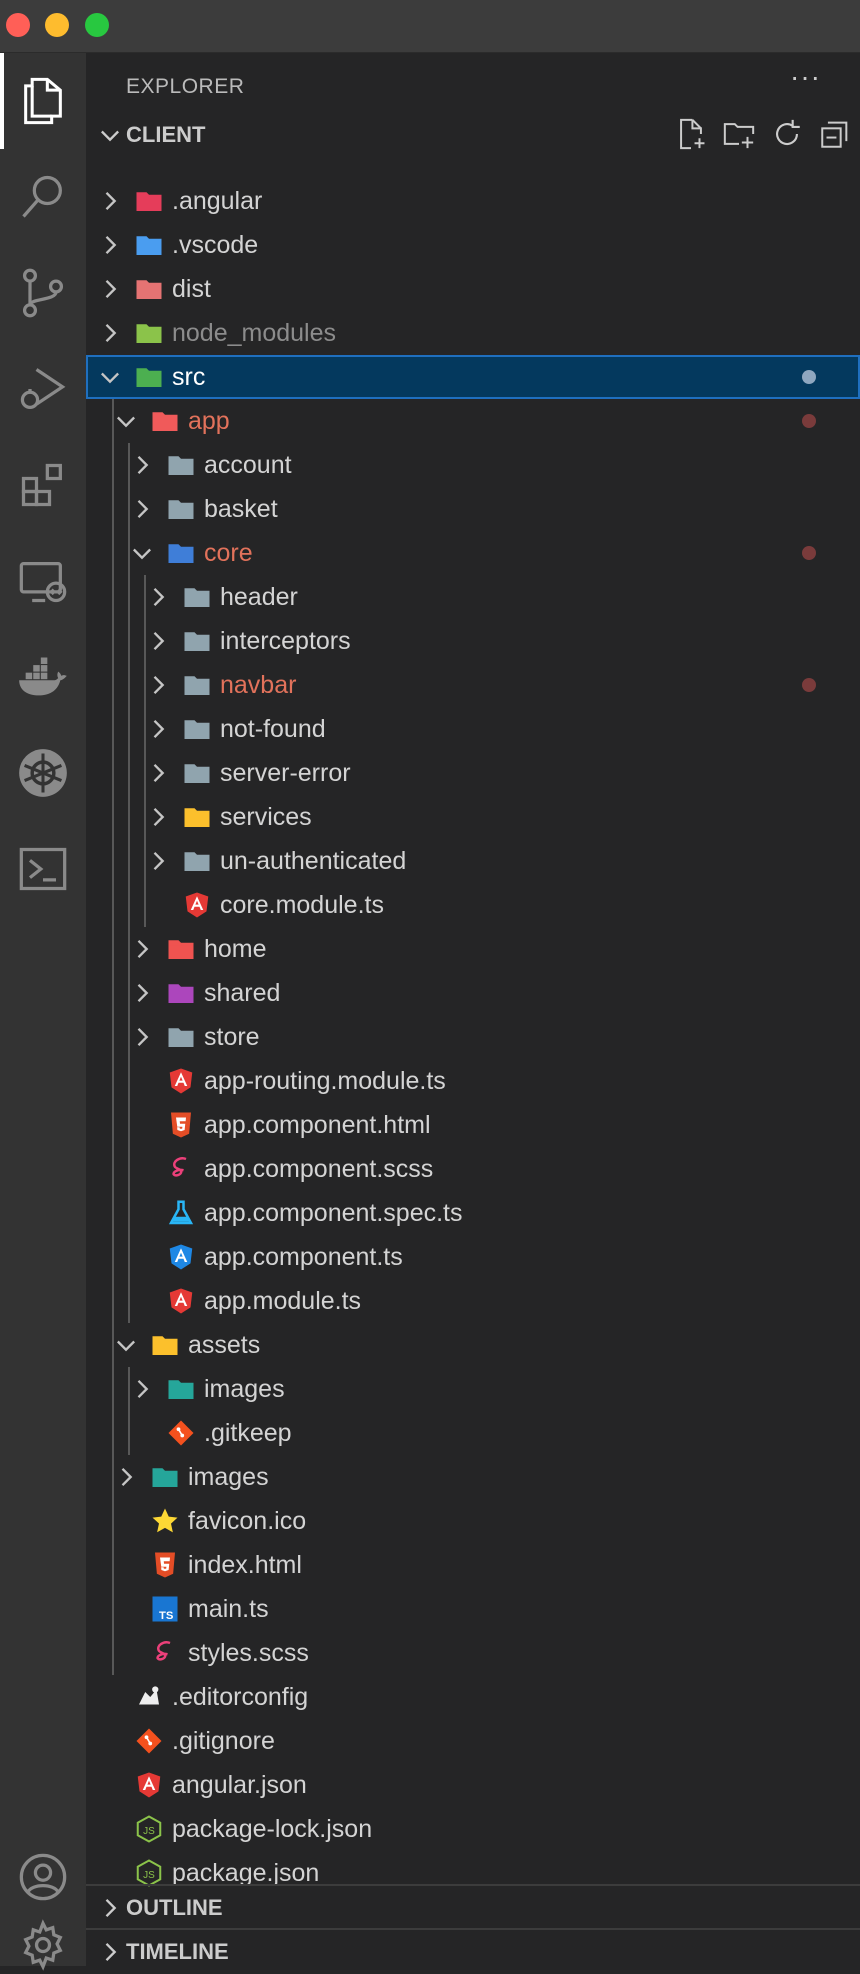  Describe the element at coordinates (228, 1609) in the screenshot. I see `tree-item-label: main.ts` at that location.